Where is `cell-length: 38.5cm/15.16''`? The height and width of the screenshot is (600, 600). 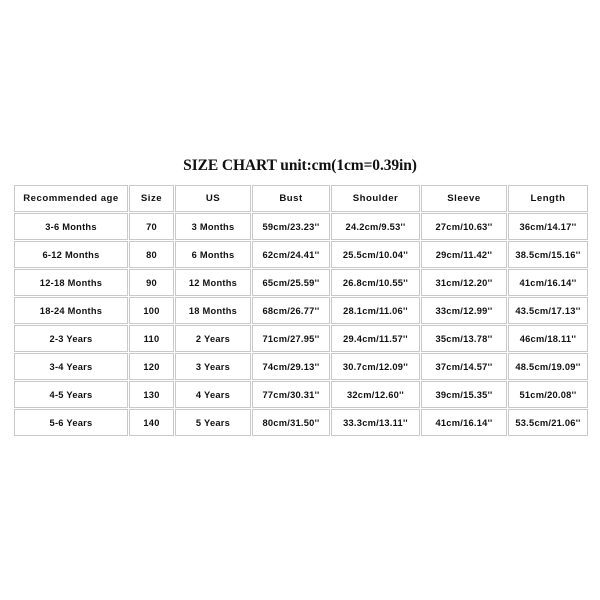 cell-length: 38.5cm/15.16'' is located at coordinates (548, 254).